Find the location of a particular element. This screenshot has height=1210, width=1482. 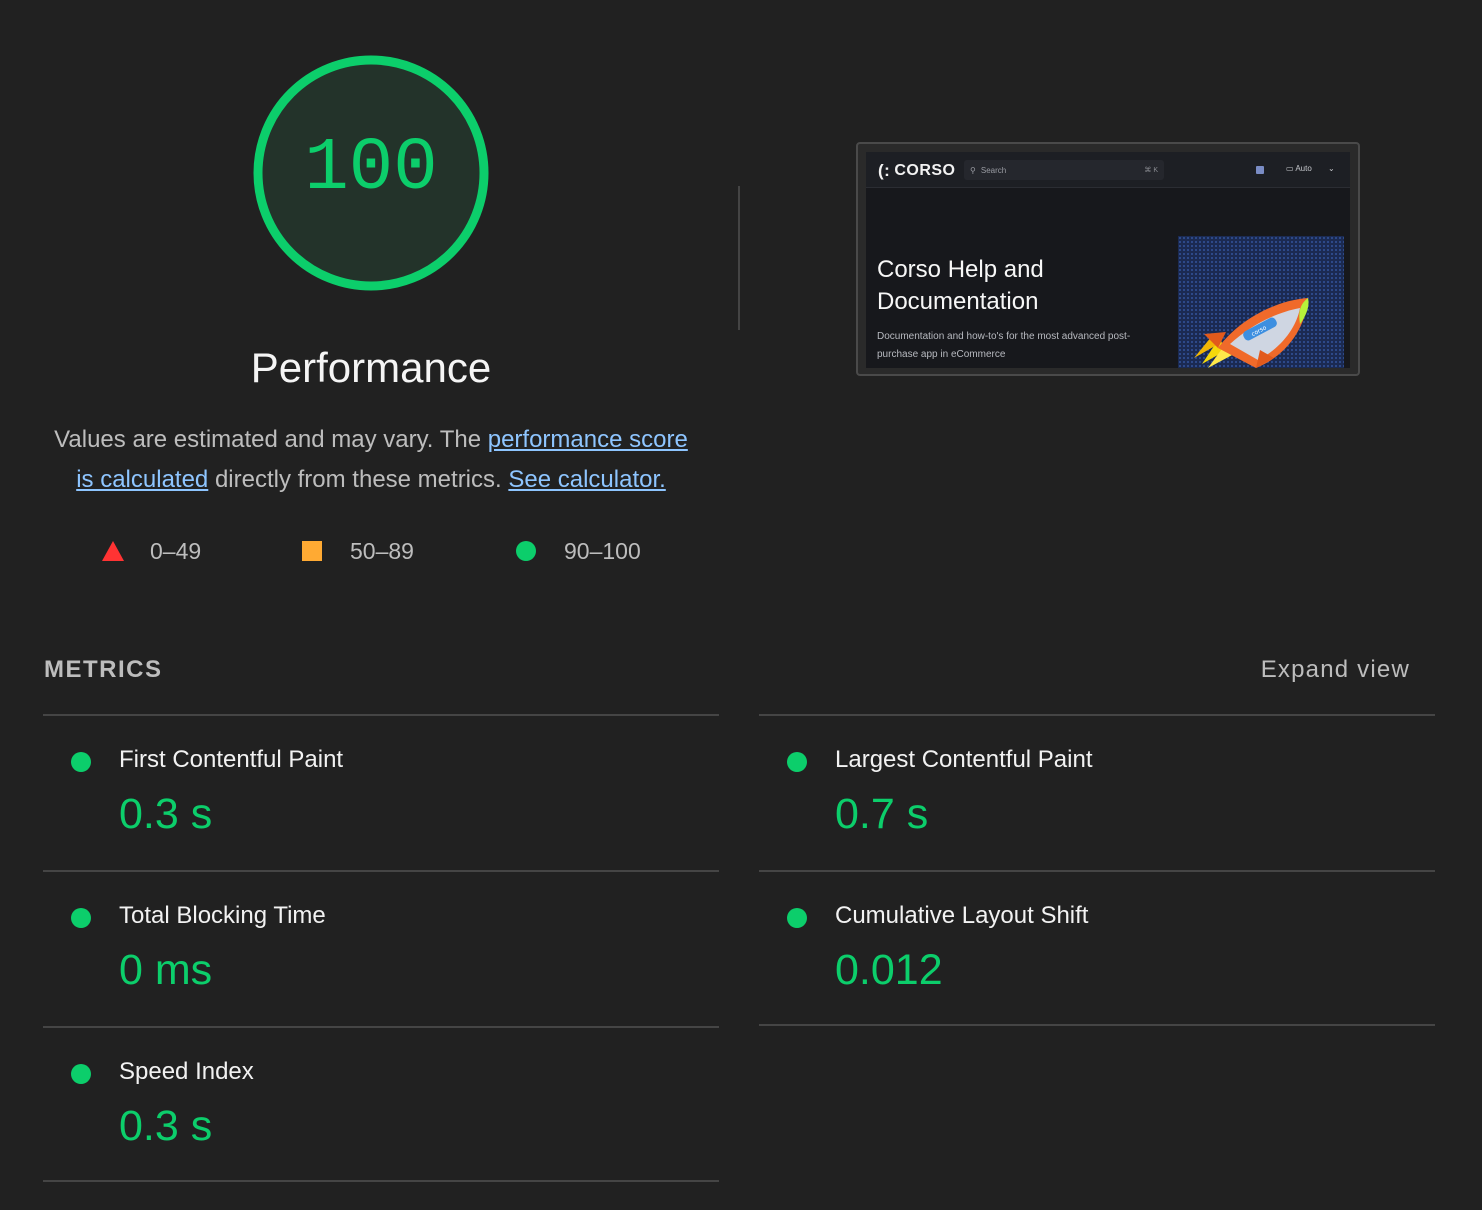

legend-item-average: 50–89 is located at coordinates (358, 551).